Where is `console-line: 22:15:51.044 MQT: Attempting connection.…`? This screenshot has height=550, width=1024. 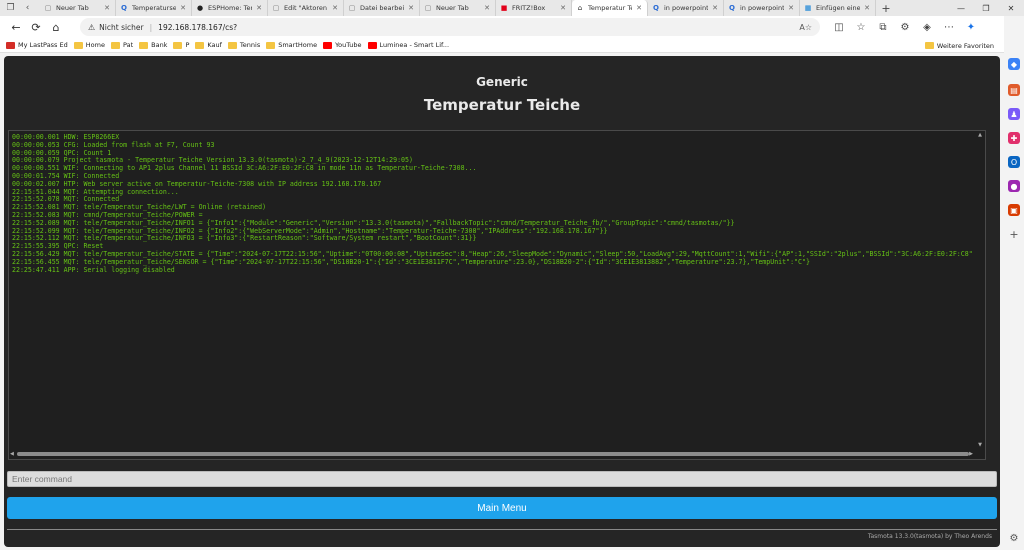
console-line: 22:15:51.044 MQT: Attempting connection.… is located at coordinates (95, 191).